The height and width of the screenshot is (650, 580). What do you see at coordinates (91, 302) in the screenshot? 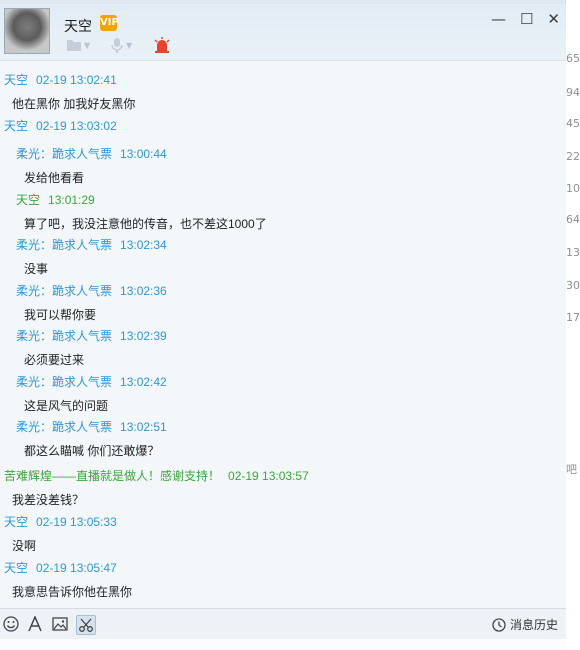
I see `chat-message: 柔光：跪求人气票 13:02:36 我可以帮你要` at bounding box center [91, 302].